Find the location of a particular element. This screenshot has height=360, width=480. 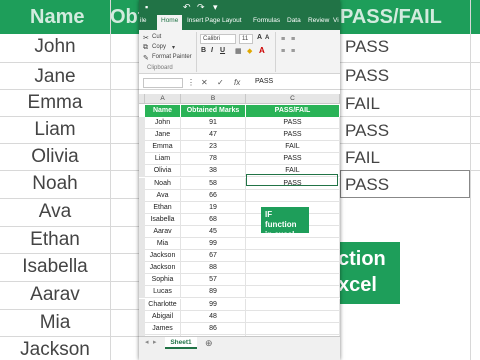

cell-name: Isabella is located at coordinates (163, 219).